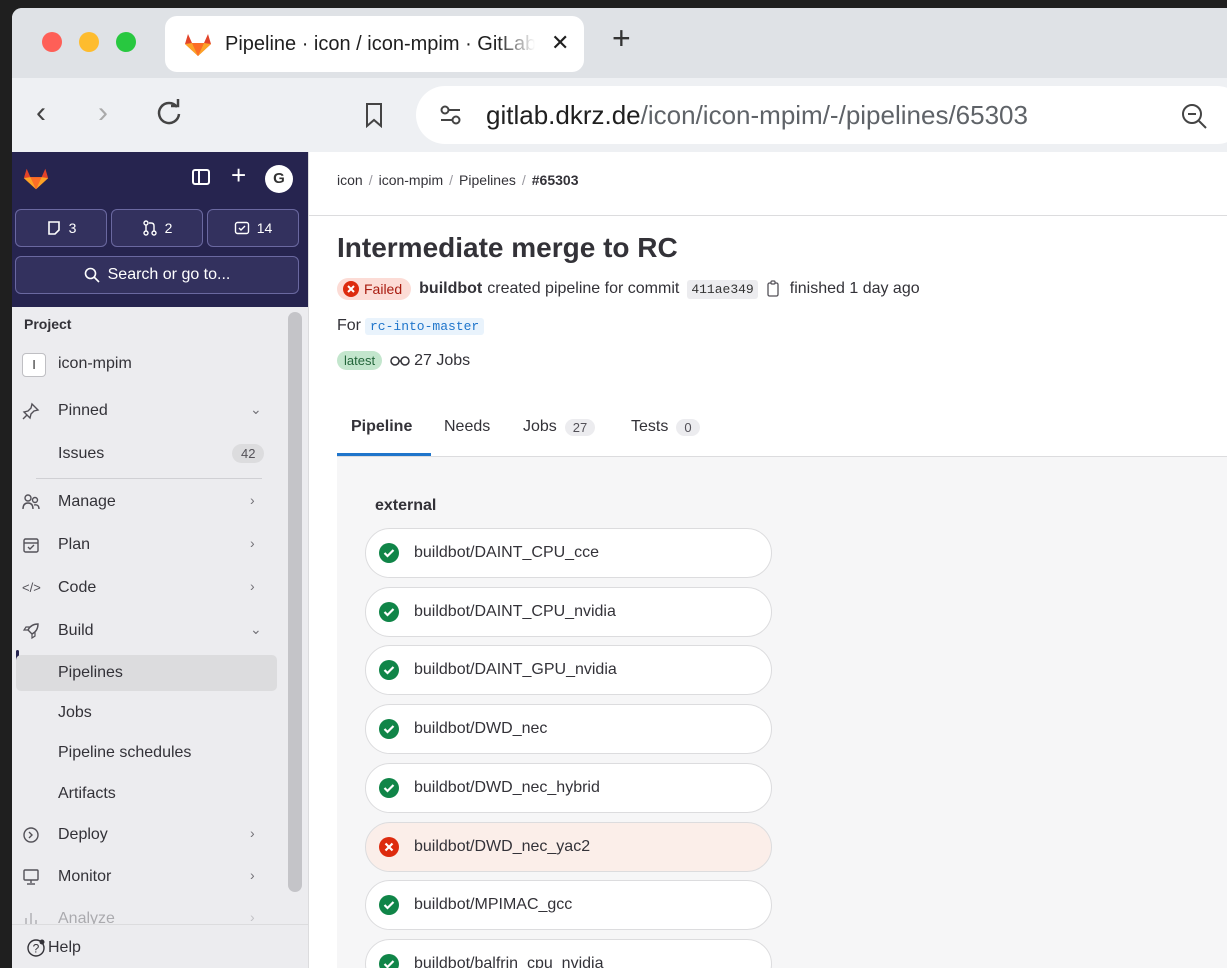 The image size is (1227, 968). I want to click on sidebar-item-label: Monitor, so click(85, 876).